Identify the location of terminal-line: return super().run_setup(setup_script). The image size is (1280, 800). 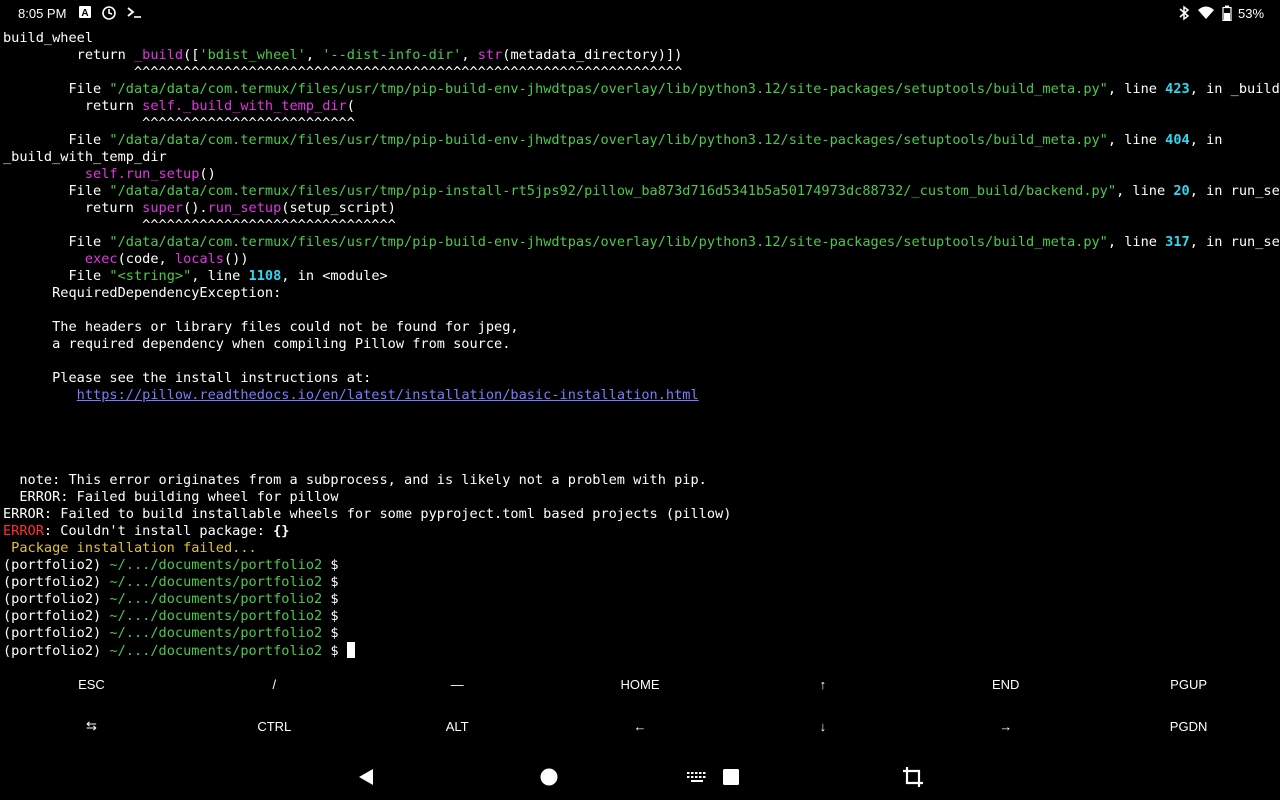
(641, 208).